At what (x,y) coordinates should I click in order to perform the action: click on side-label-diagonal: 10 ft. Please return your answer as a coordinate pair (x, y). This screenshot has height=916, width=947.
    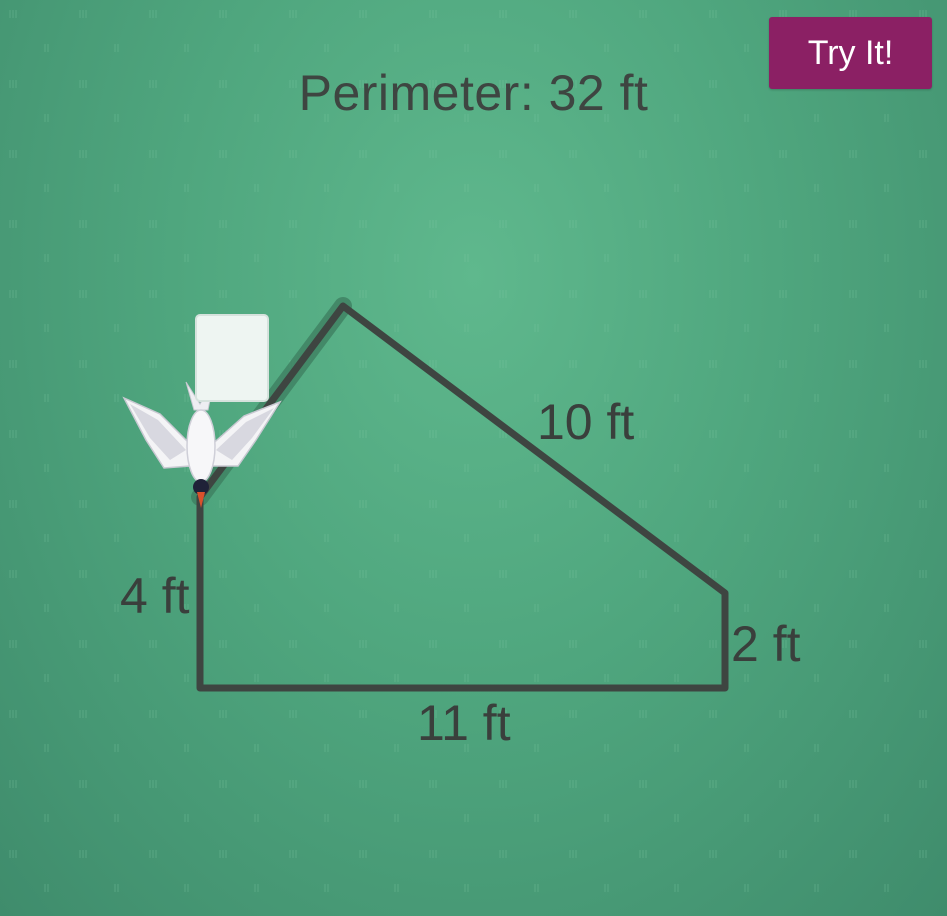
    Looking at the image, I should click on (585, 422).